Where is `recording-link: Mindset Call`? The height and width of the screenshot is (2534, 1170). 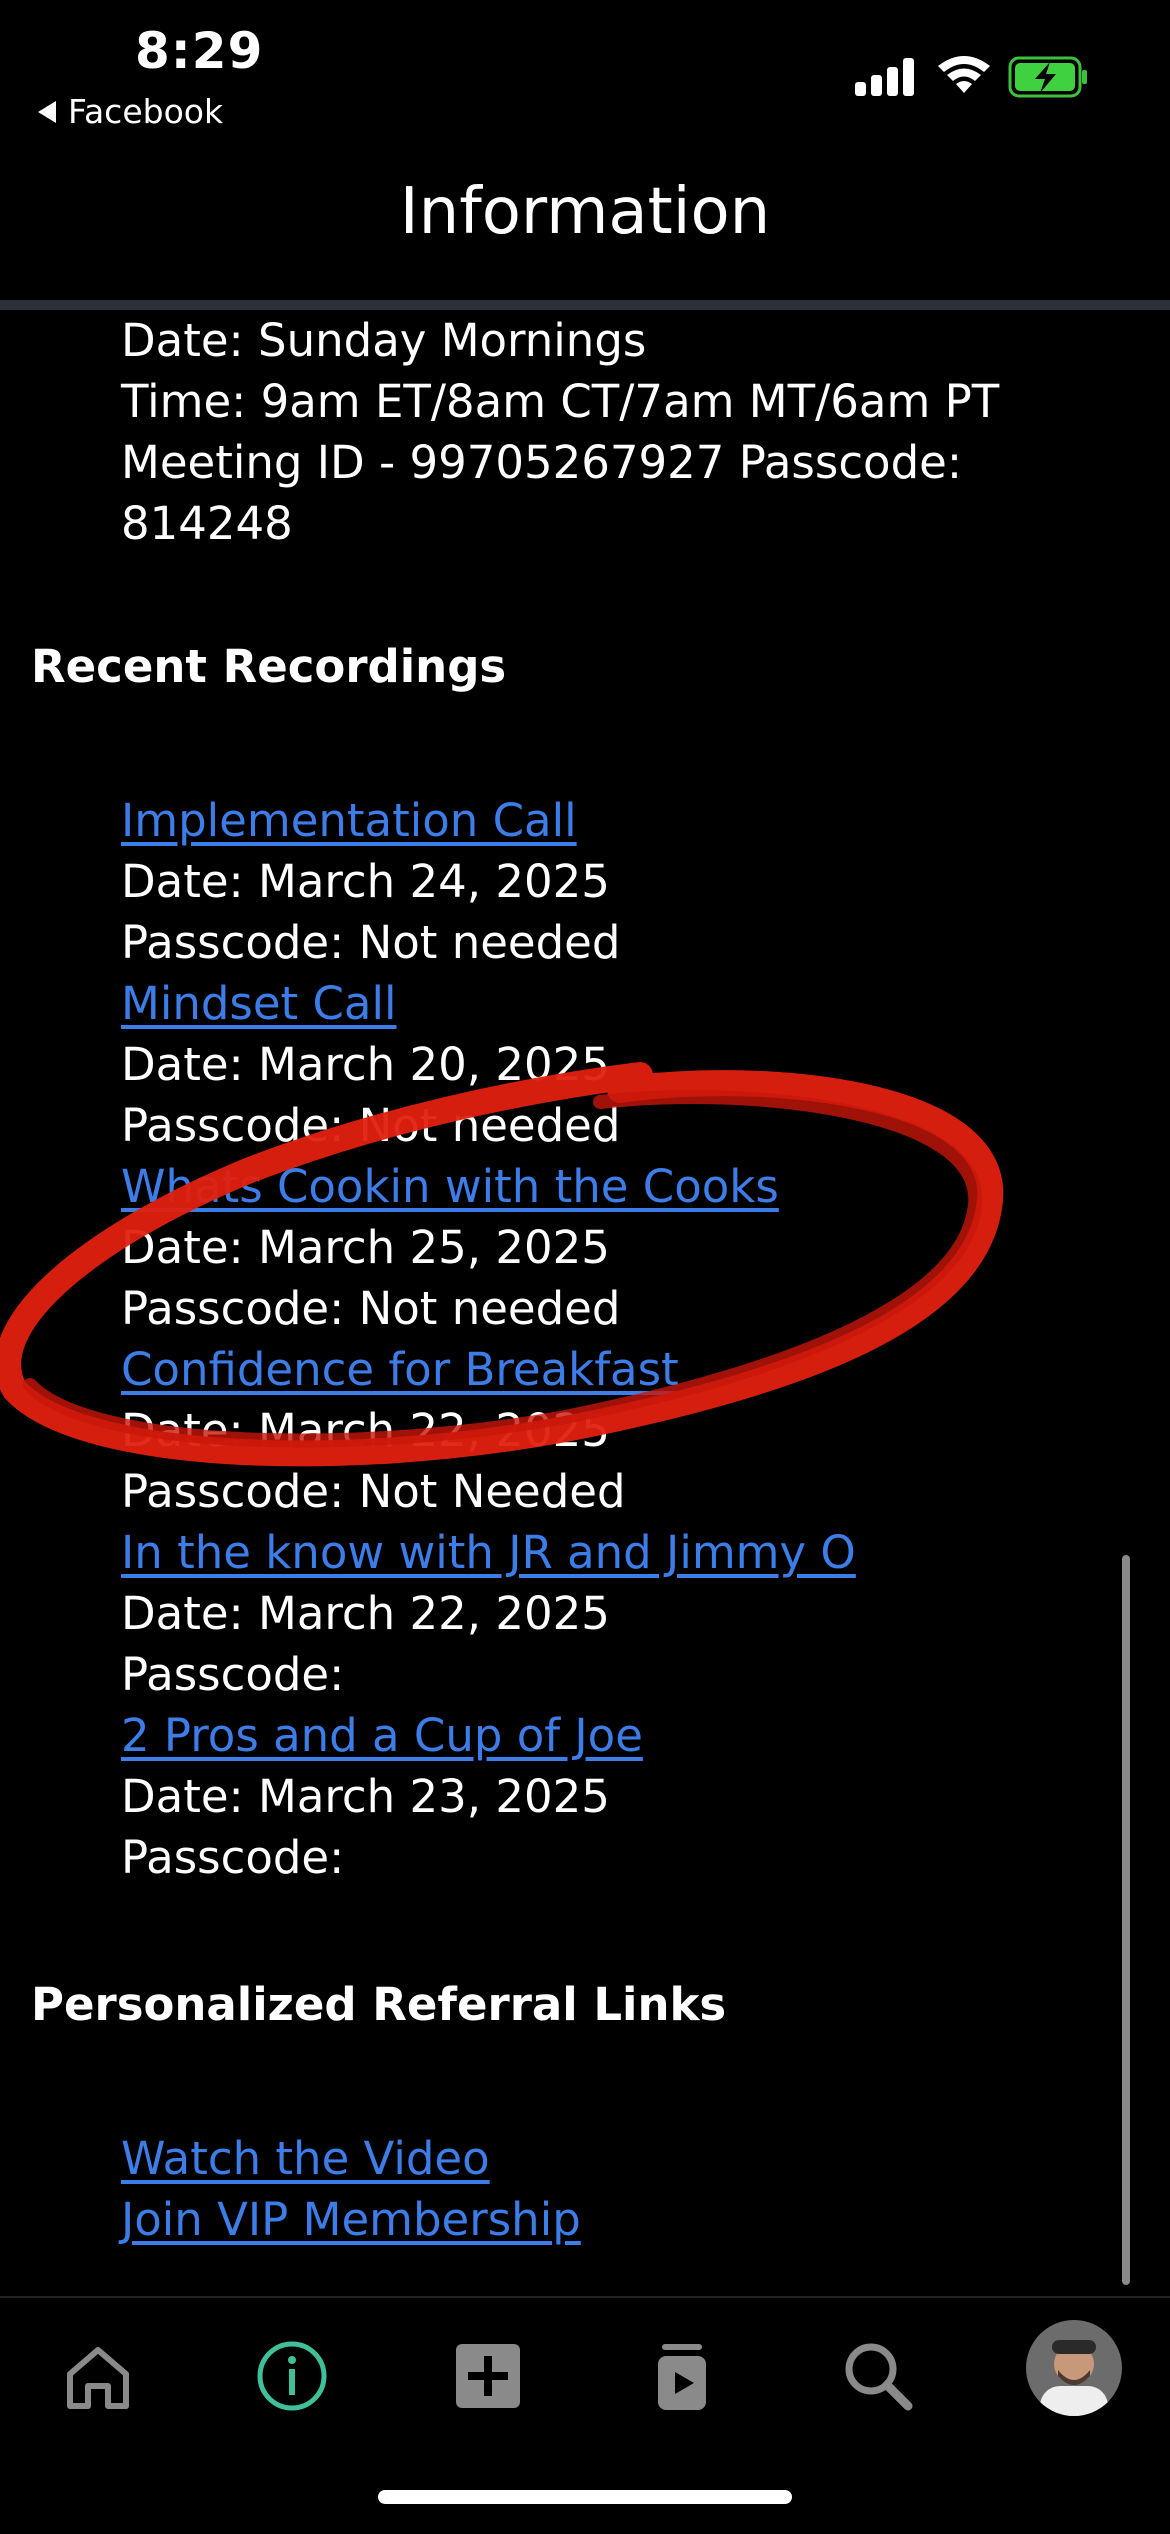 recording-link: Mindset Call is located at coordinates (259, 1003).